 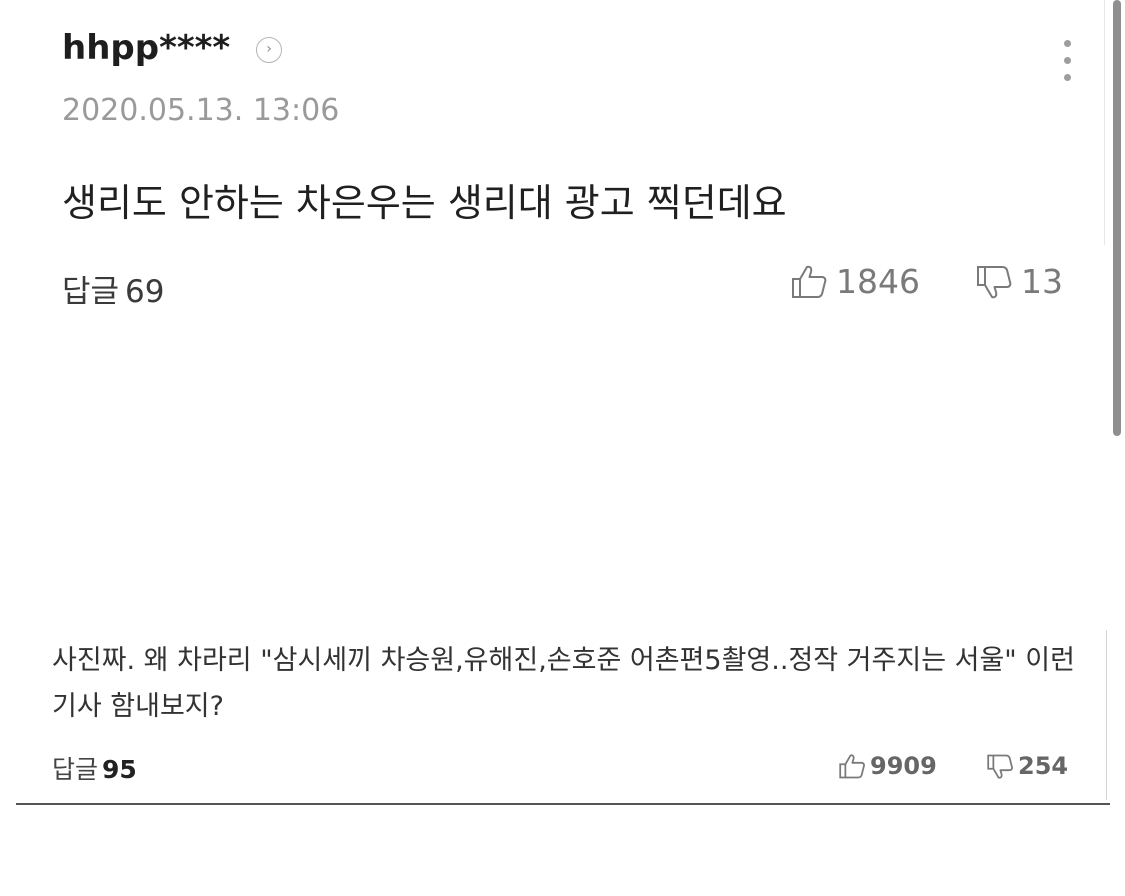 What do you see at coordinates (1043, 766) in the screenshot?
I see `dislike-count: 254` at bounding box center [1043, 766].